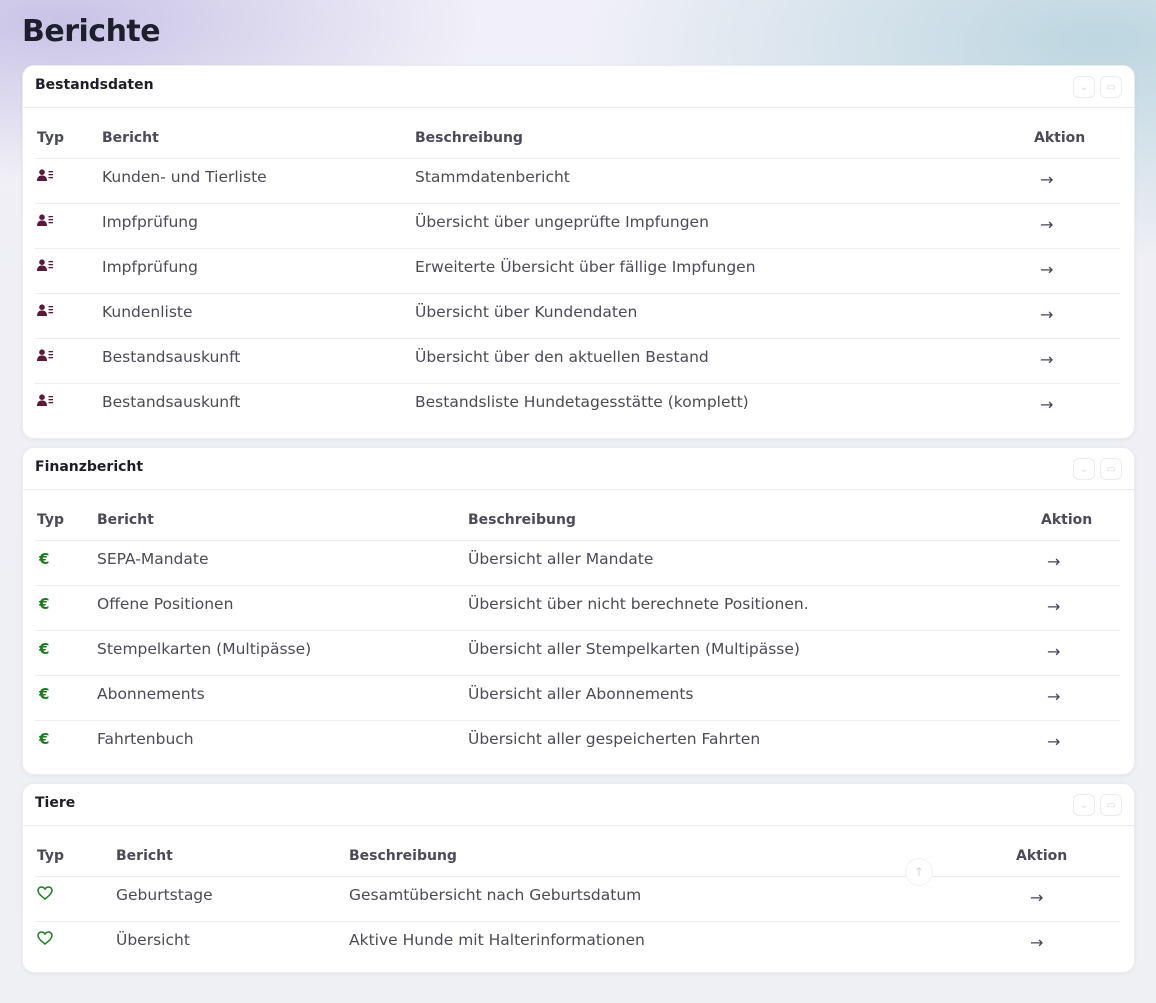 The height and width of the screenshot is (1003, 1156). I want to click on report-description: Übersicht aller gespeicherten Fahrten, so click(614, 739).